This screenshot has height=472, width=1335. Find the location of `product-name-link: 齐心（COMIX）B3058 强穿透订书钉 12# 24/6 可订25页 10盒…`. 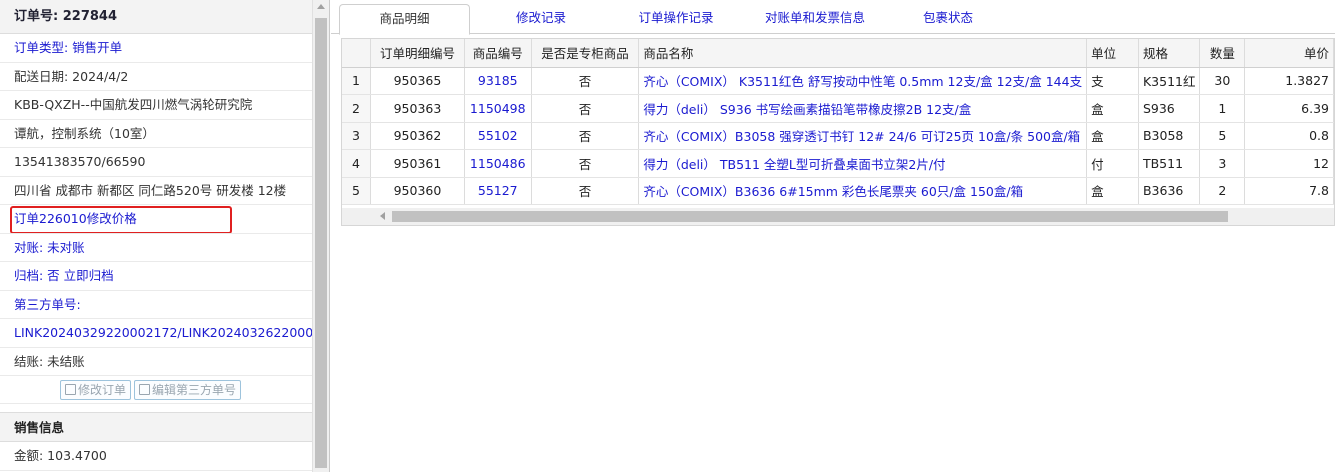

product-name-link: 齐心（COMIX）B3058 强穿透订书钉 12# 24/6 可订25页 10盒… is located at coordinates (863, 136).